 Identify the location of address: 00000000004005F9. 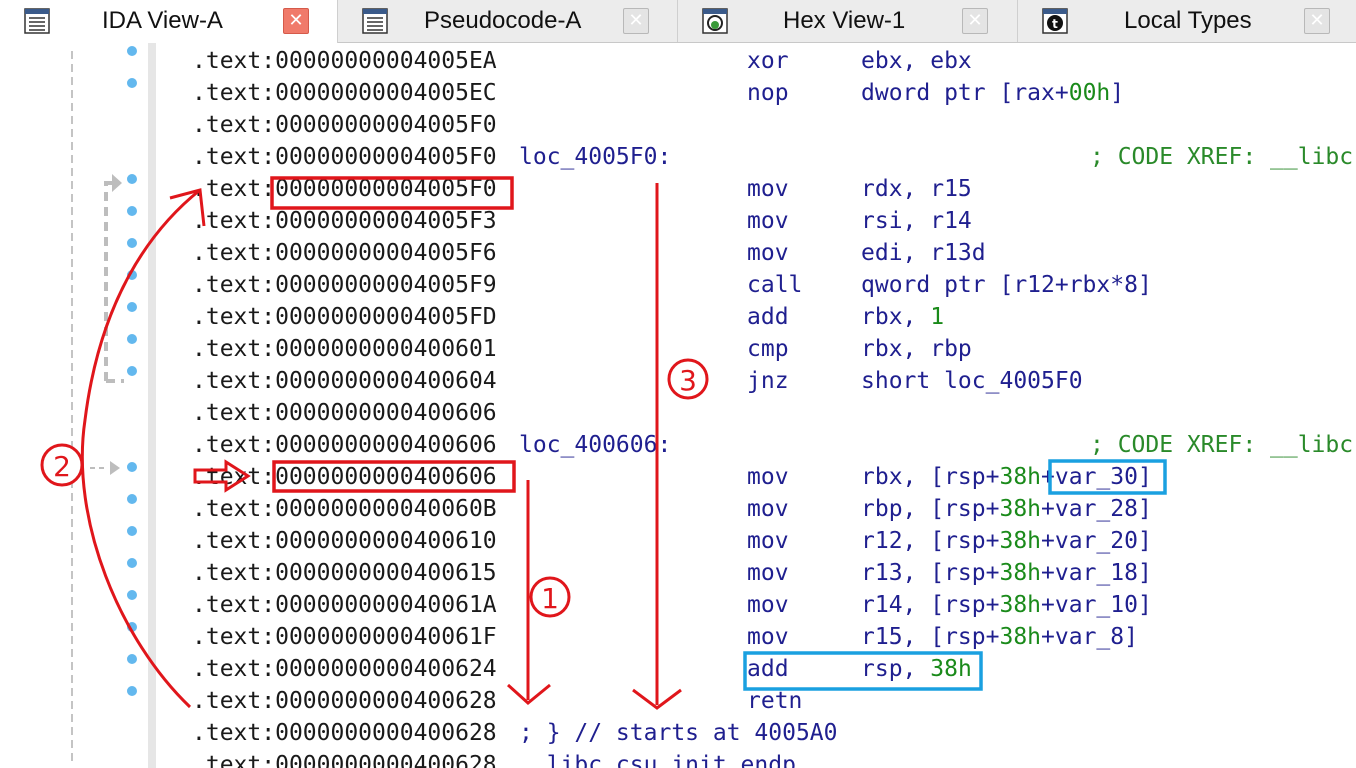
(386, 285).